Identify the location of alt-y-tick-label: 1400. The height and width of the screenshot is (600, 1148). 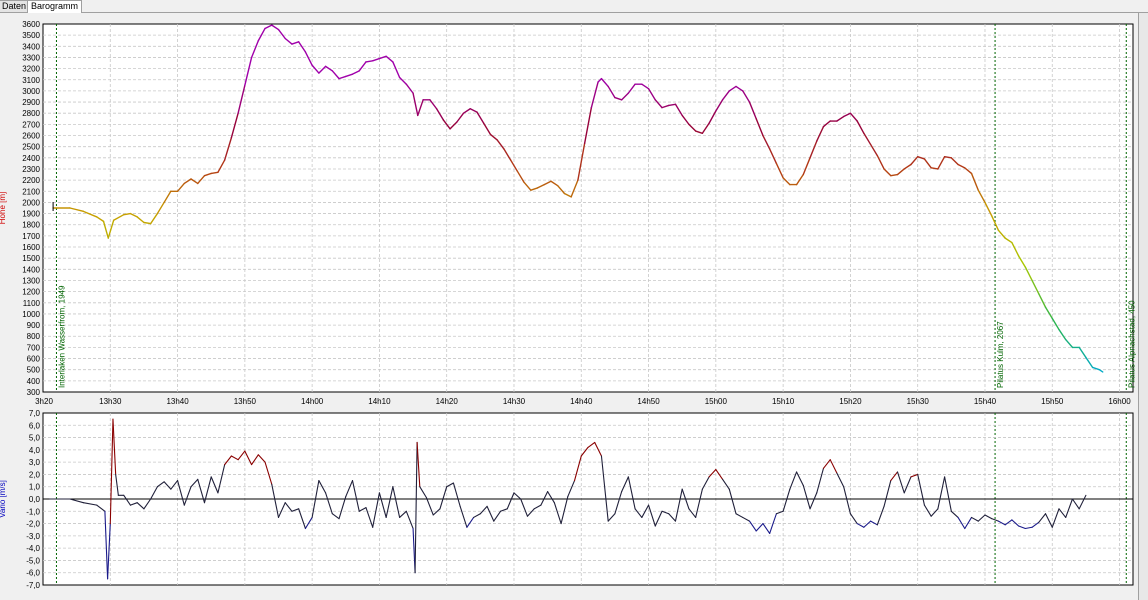
(31, 269).